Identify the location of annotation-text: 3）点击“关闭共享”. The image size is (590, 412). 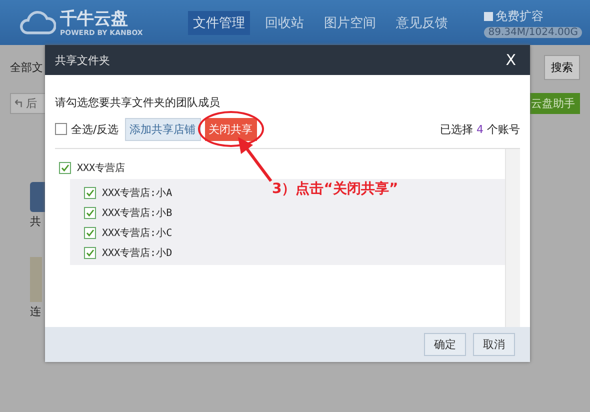
(335, 189).